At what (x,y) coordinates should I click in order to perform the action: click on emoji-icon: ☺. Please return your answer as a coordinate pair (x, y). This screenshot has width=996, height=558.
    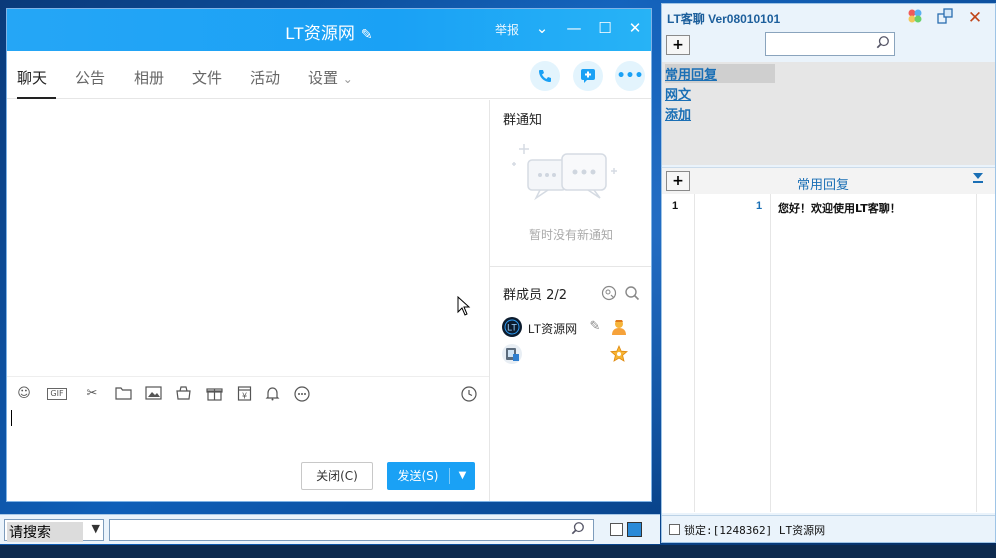
    Looking at the image, I should click on (24, 394).